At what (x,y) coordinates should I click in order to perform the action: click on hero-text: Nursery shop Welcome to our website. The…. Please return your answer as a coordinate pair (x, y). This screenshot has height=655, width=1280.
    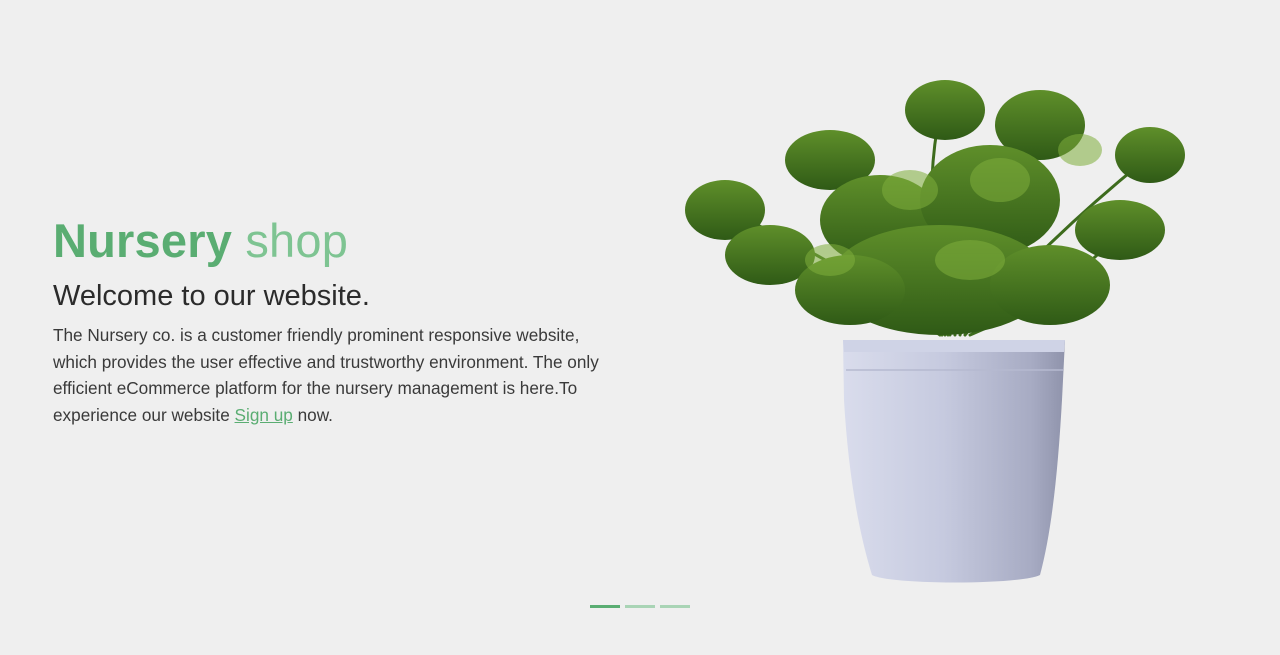
    Looking at the image, I should click on (338, 320).